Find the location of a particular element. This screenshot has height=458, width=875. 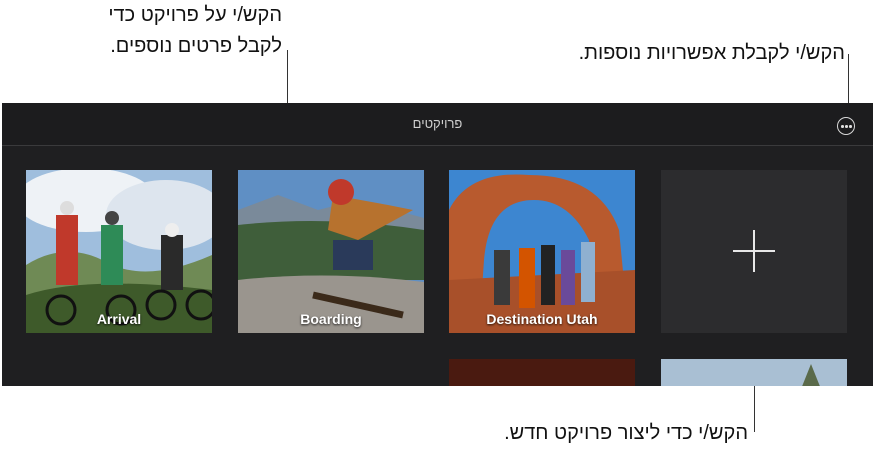

project-tile-destination-utah: Destination Utah is located at coordinates (542, 251).